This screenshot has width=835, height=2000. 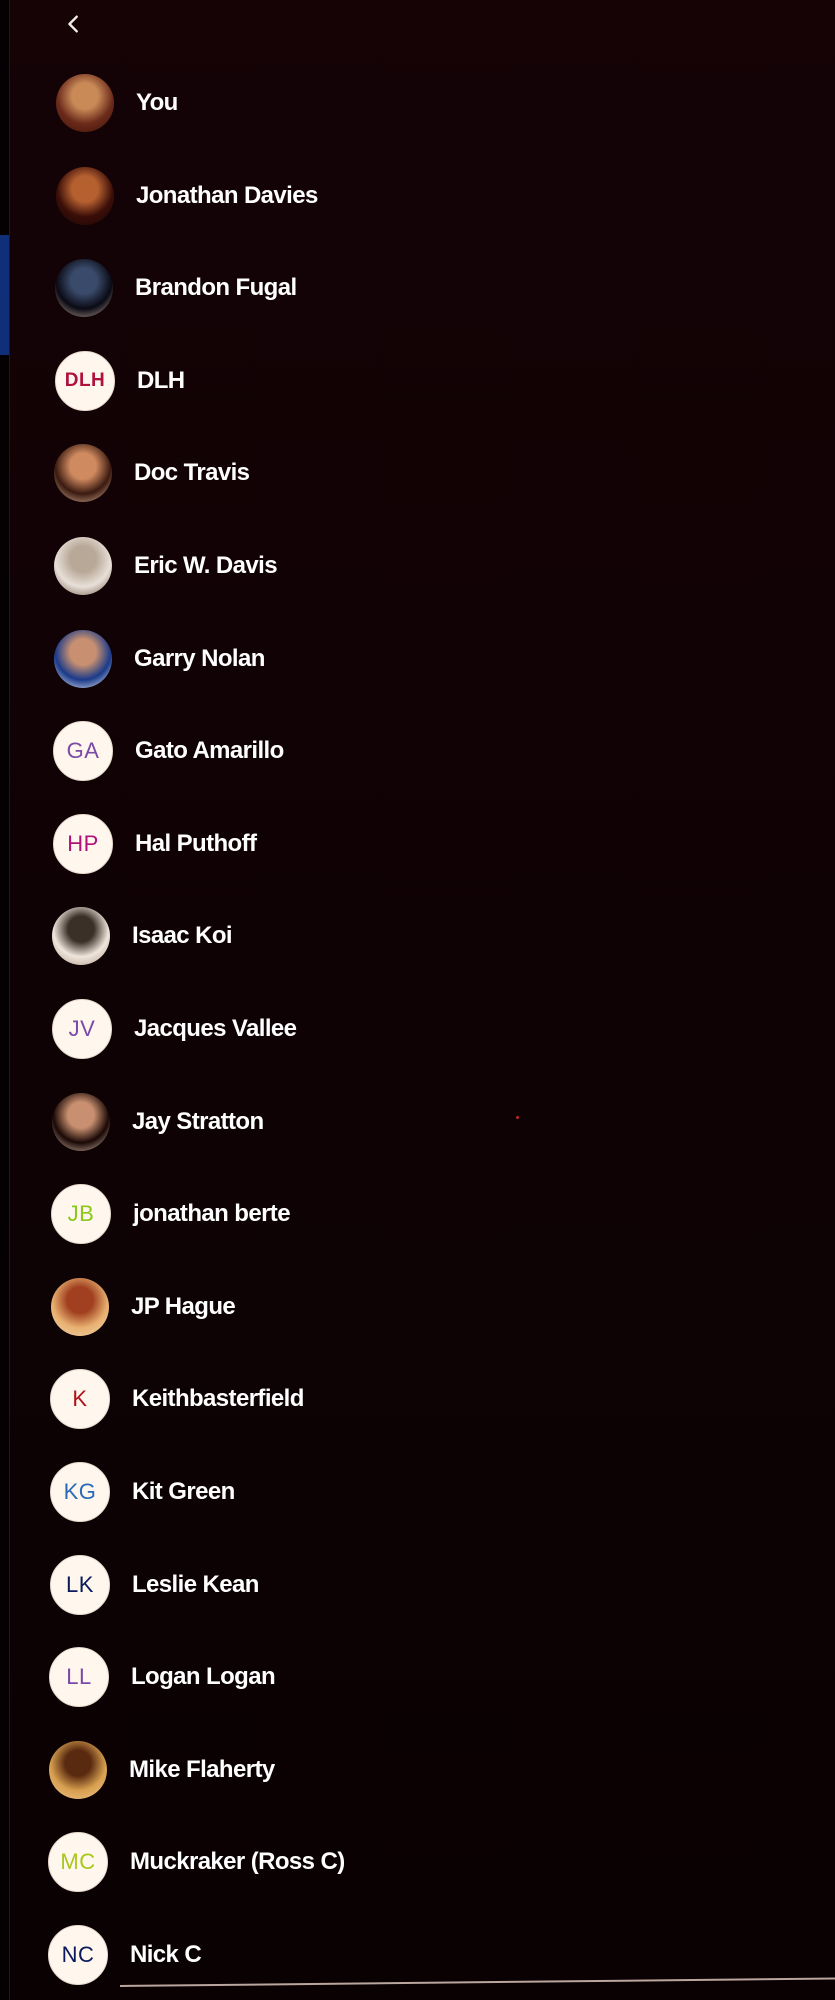 I want to click on avatar: HP, so click(x=83, y=844).